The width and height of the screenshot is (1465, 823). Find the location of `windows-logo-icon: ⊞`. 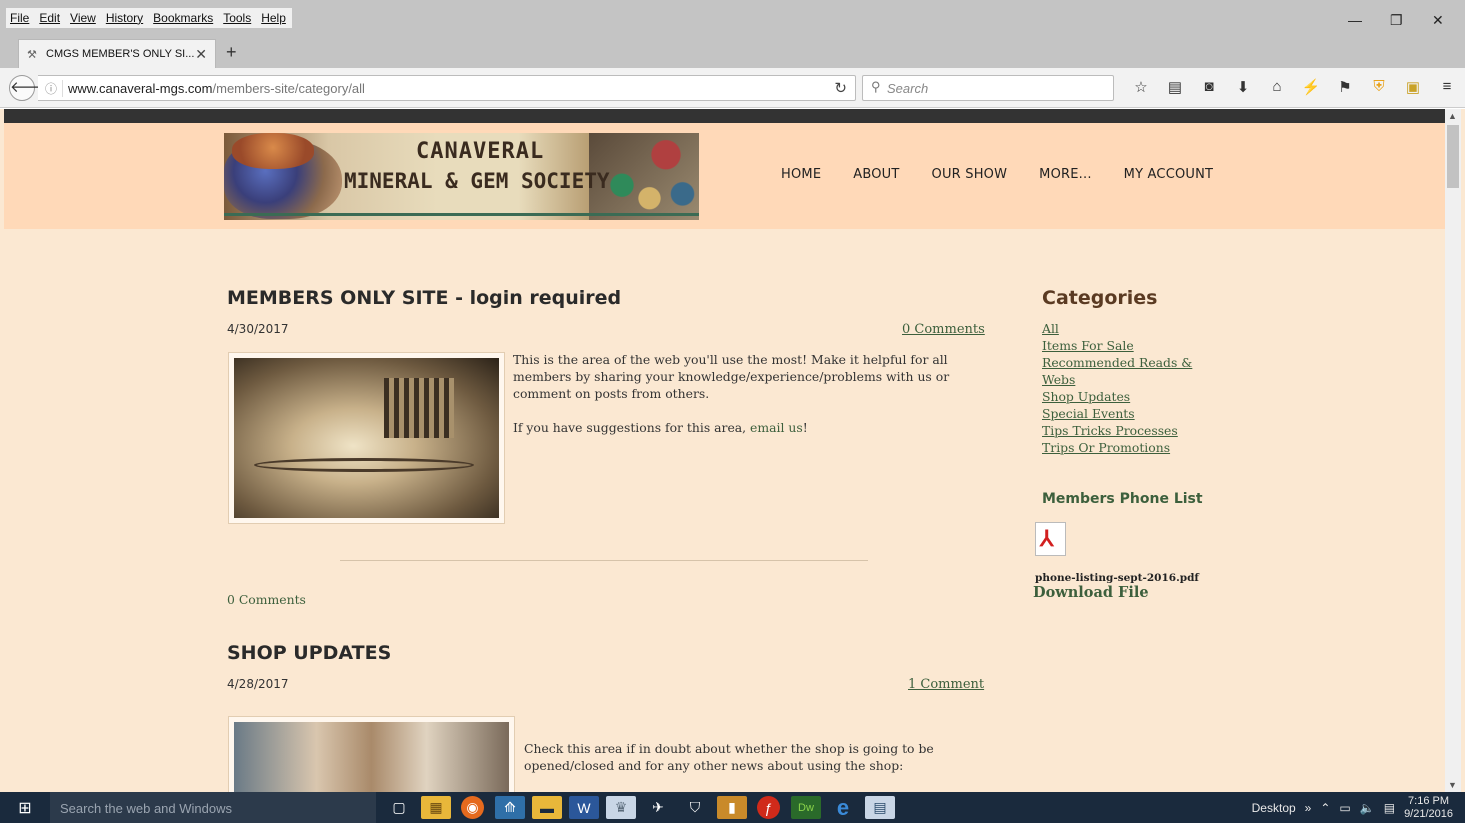

windows-logo-icon: ⊞ is located at coordinates (25, 808).